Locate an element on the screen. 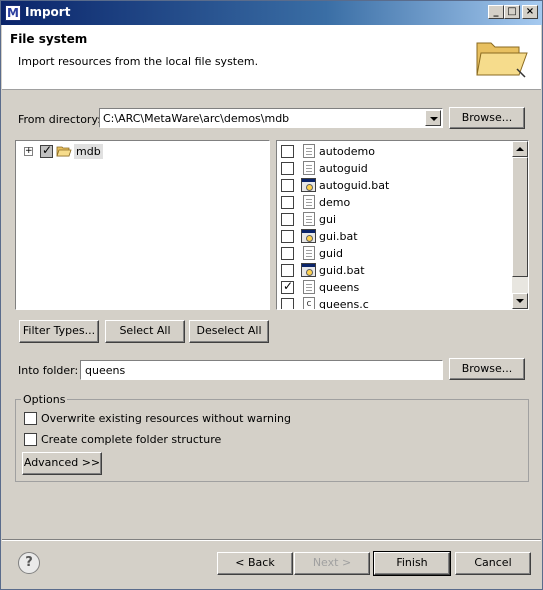  tree-expander-icon: + is located at coordinates (28, 151).